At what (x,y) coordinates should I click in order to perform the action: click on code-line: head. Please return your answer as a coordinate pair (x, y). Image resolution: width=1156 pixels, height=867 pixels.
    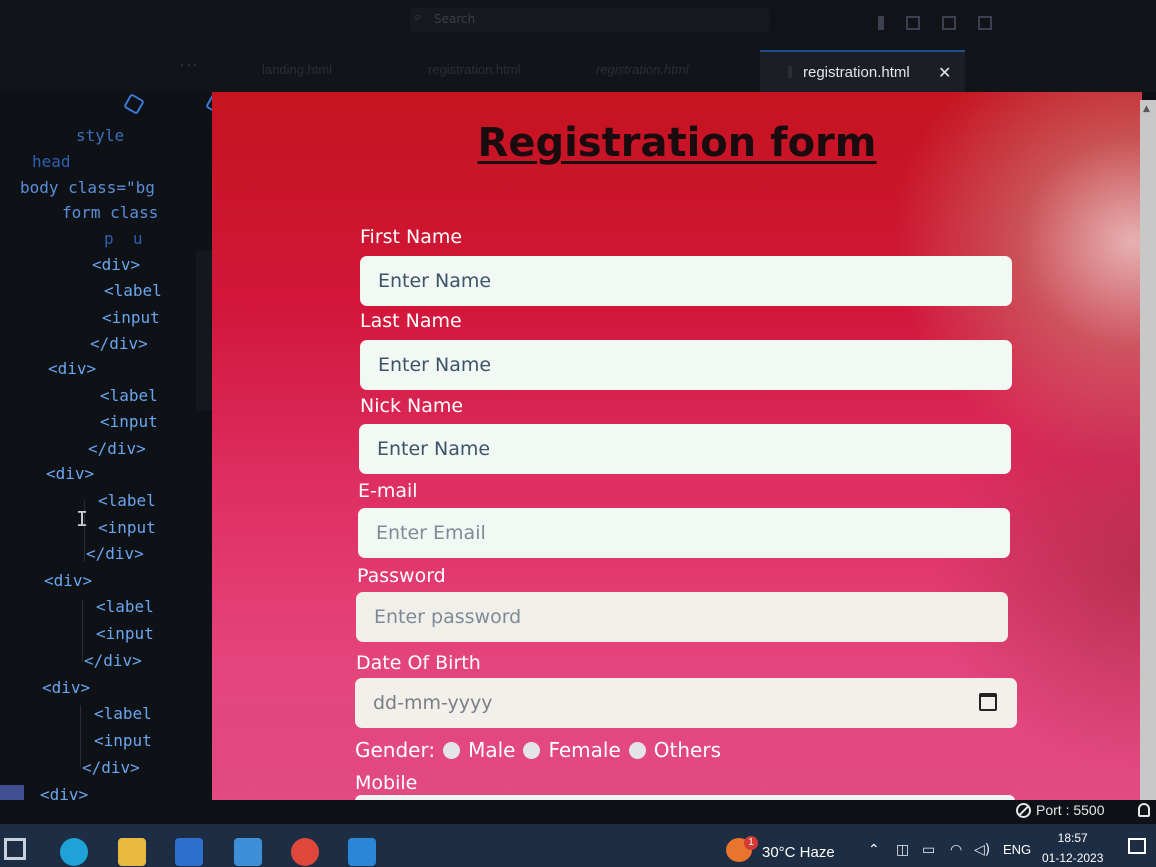
    Looking at the image, I should click on (51, 161).